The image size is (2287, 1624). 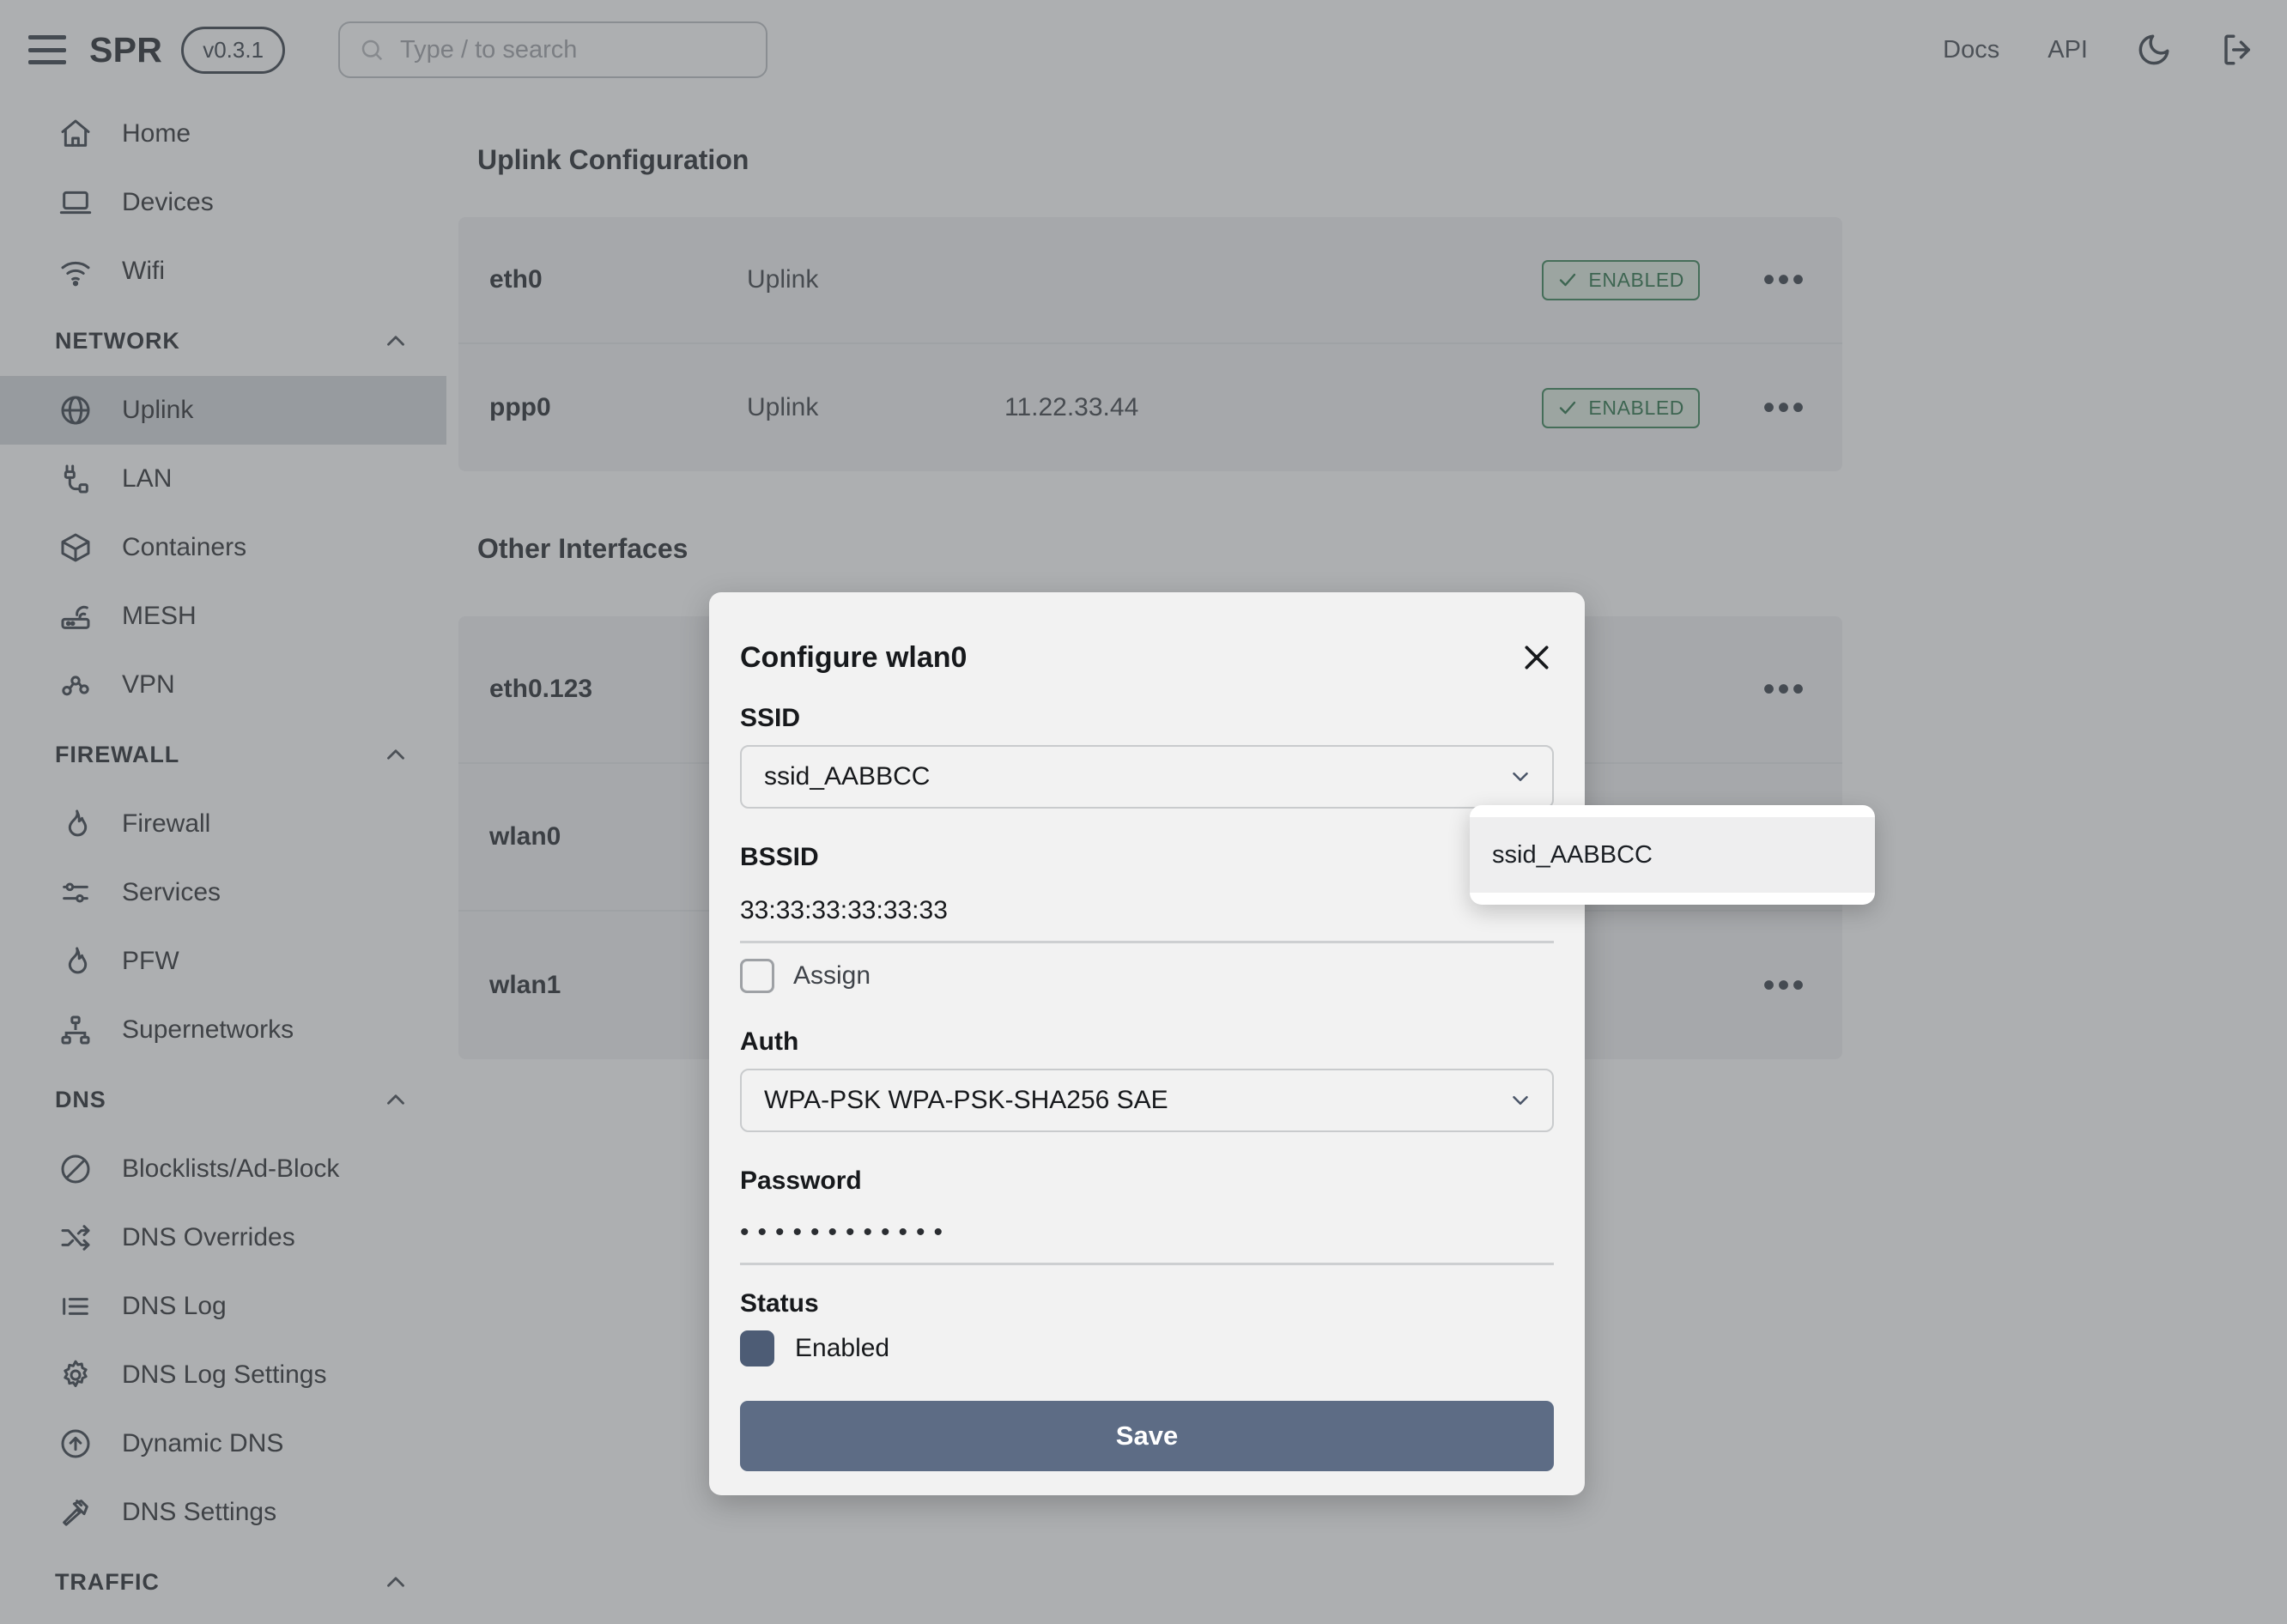 What do you see at coordinates (1147, 1236) in the screenshot?
I see `password-field: ••••••••••••` at bounding box center [1147, 1236].